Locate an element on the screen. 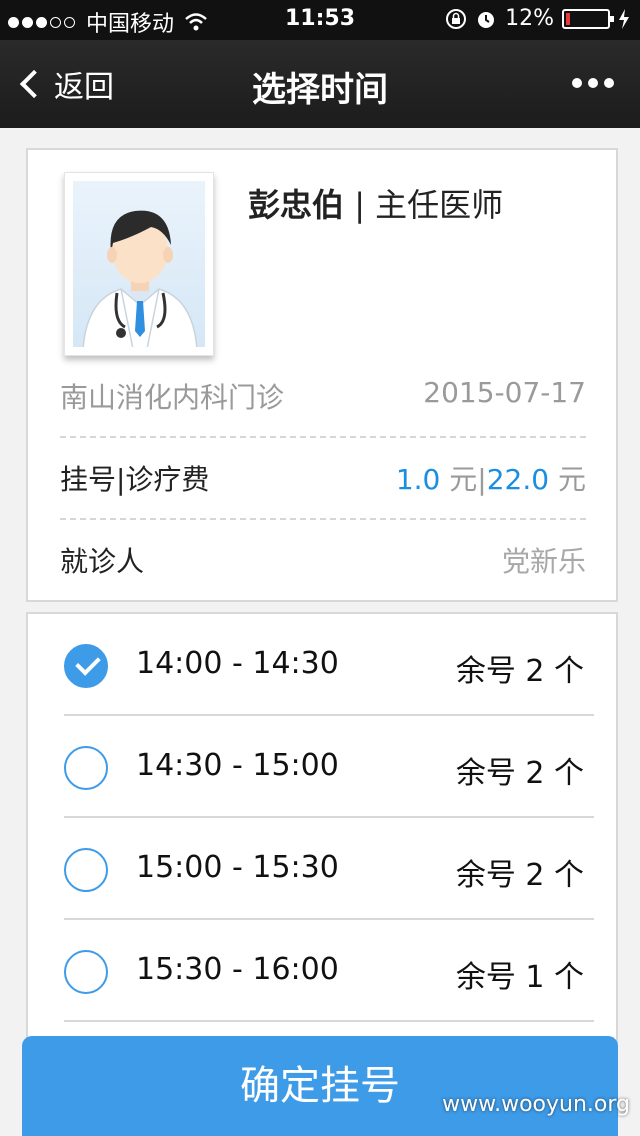  slot-time: 14:00 - 14:30 is located at coordinates (237, 663).